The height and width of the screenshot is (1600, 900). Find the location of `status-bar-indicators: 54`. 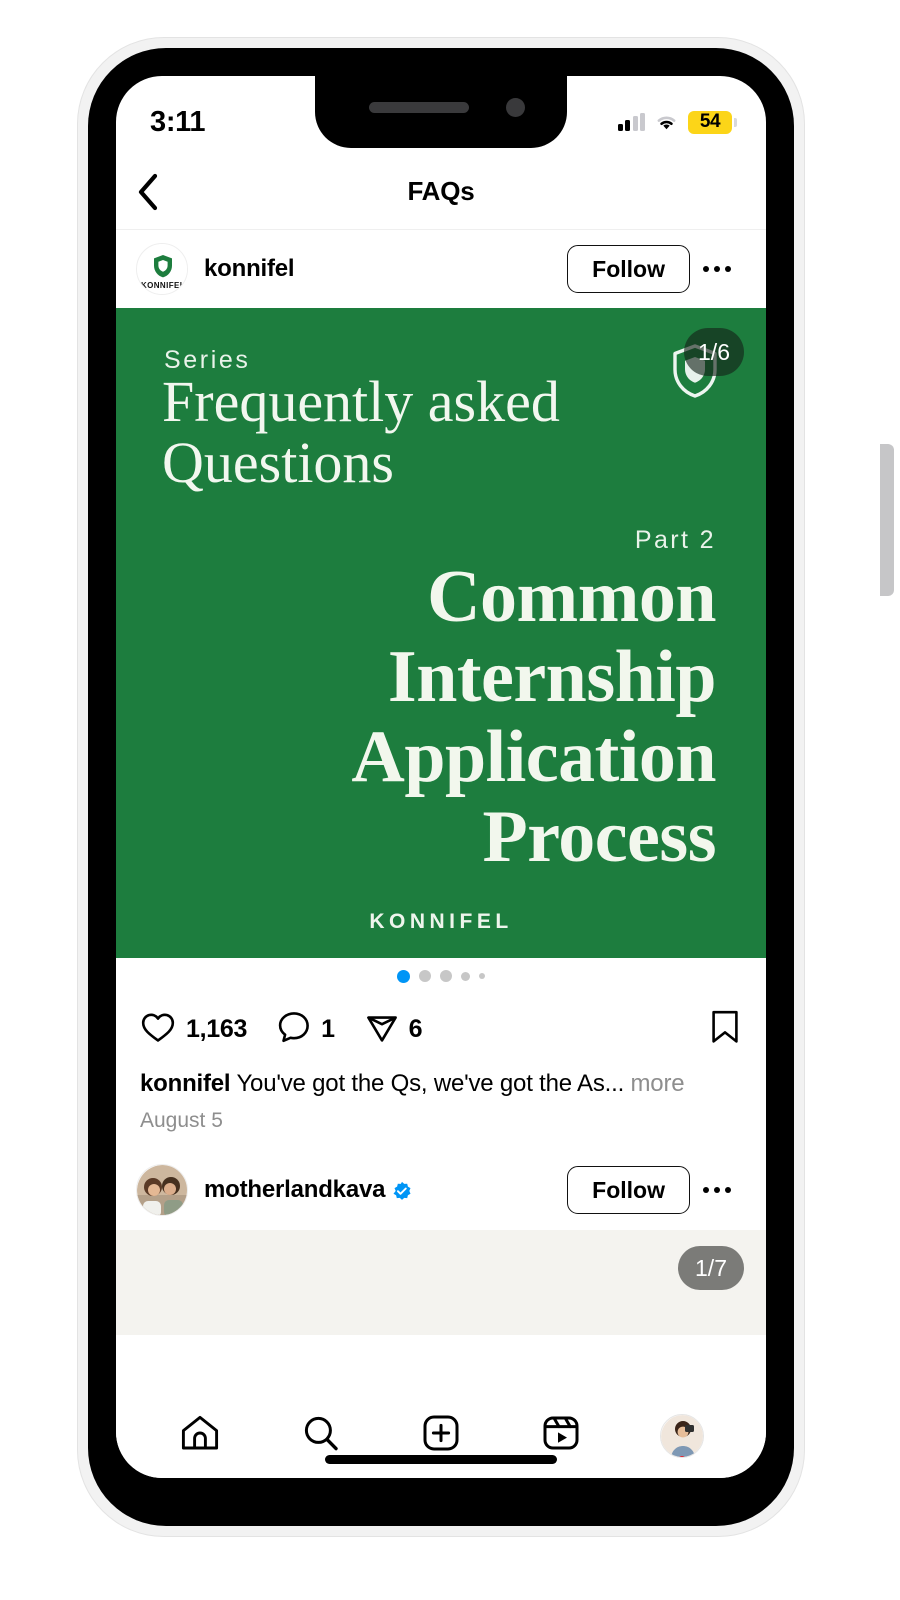

status-bar-indicators: 54 is located at coordinates (677, 122).